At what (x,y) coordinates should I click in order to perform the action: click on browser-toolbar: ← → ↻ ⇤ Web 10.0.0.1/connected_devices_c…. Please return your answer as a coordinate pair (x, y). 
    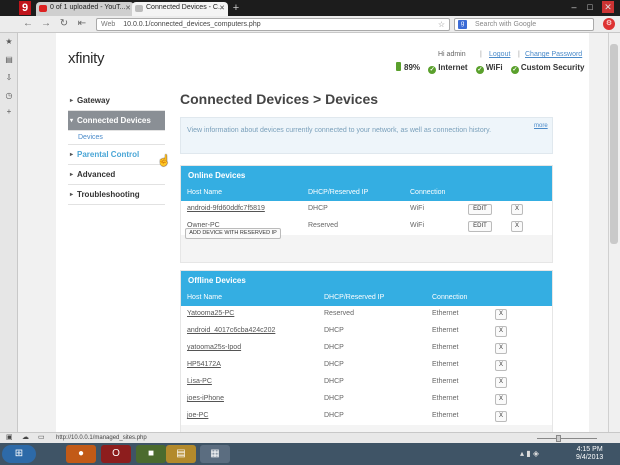
    Looking at the image, I should click on (310, 24).